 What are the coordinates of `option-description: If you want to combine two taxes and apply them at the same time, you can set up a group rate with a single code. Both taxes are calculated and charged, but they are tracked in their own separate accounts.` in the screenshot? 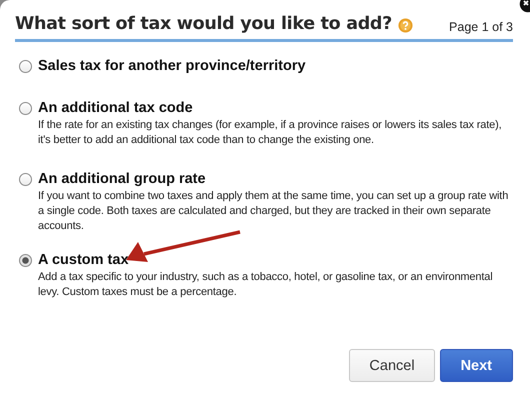 It's located at (274, 211).